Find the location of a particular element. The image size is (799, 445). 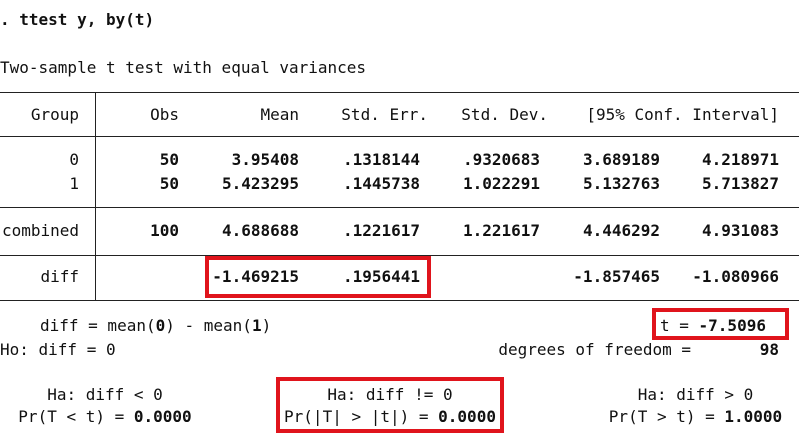

cell-obs: 100 is located at coordinates (164, 230).